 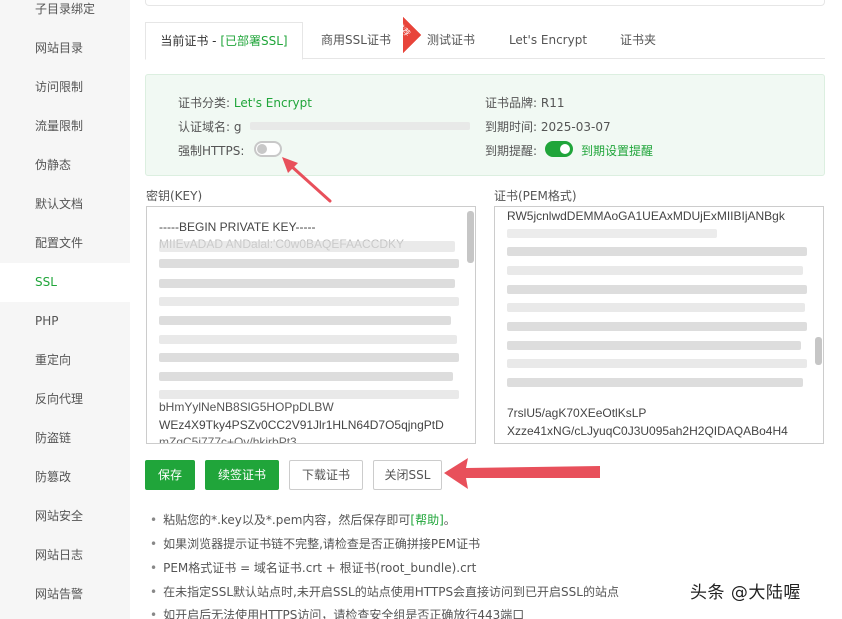 I want to click on cert-field-label: 证书(PEM格式), so click(x=535, y=196).